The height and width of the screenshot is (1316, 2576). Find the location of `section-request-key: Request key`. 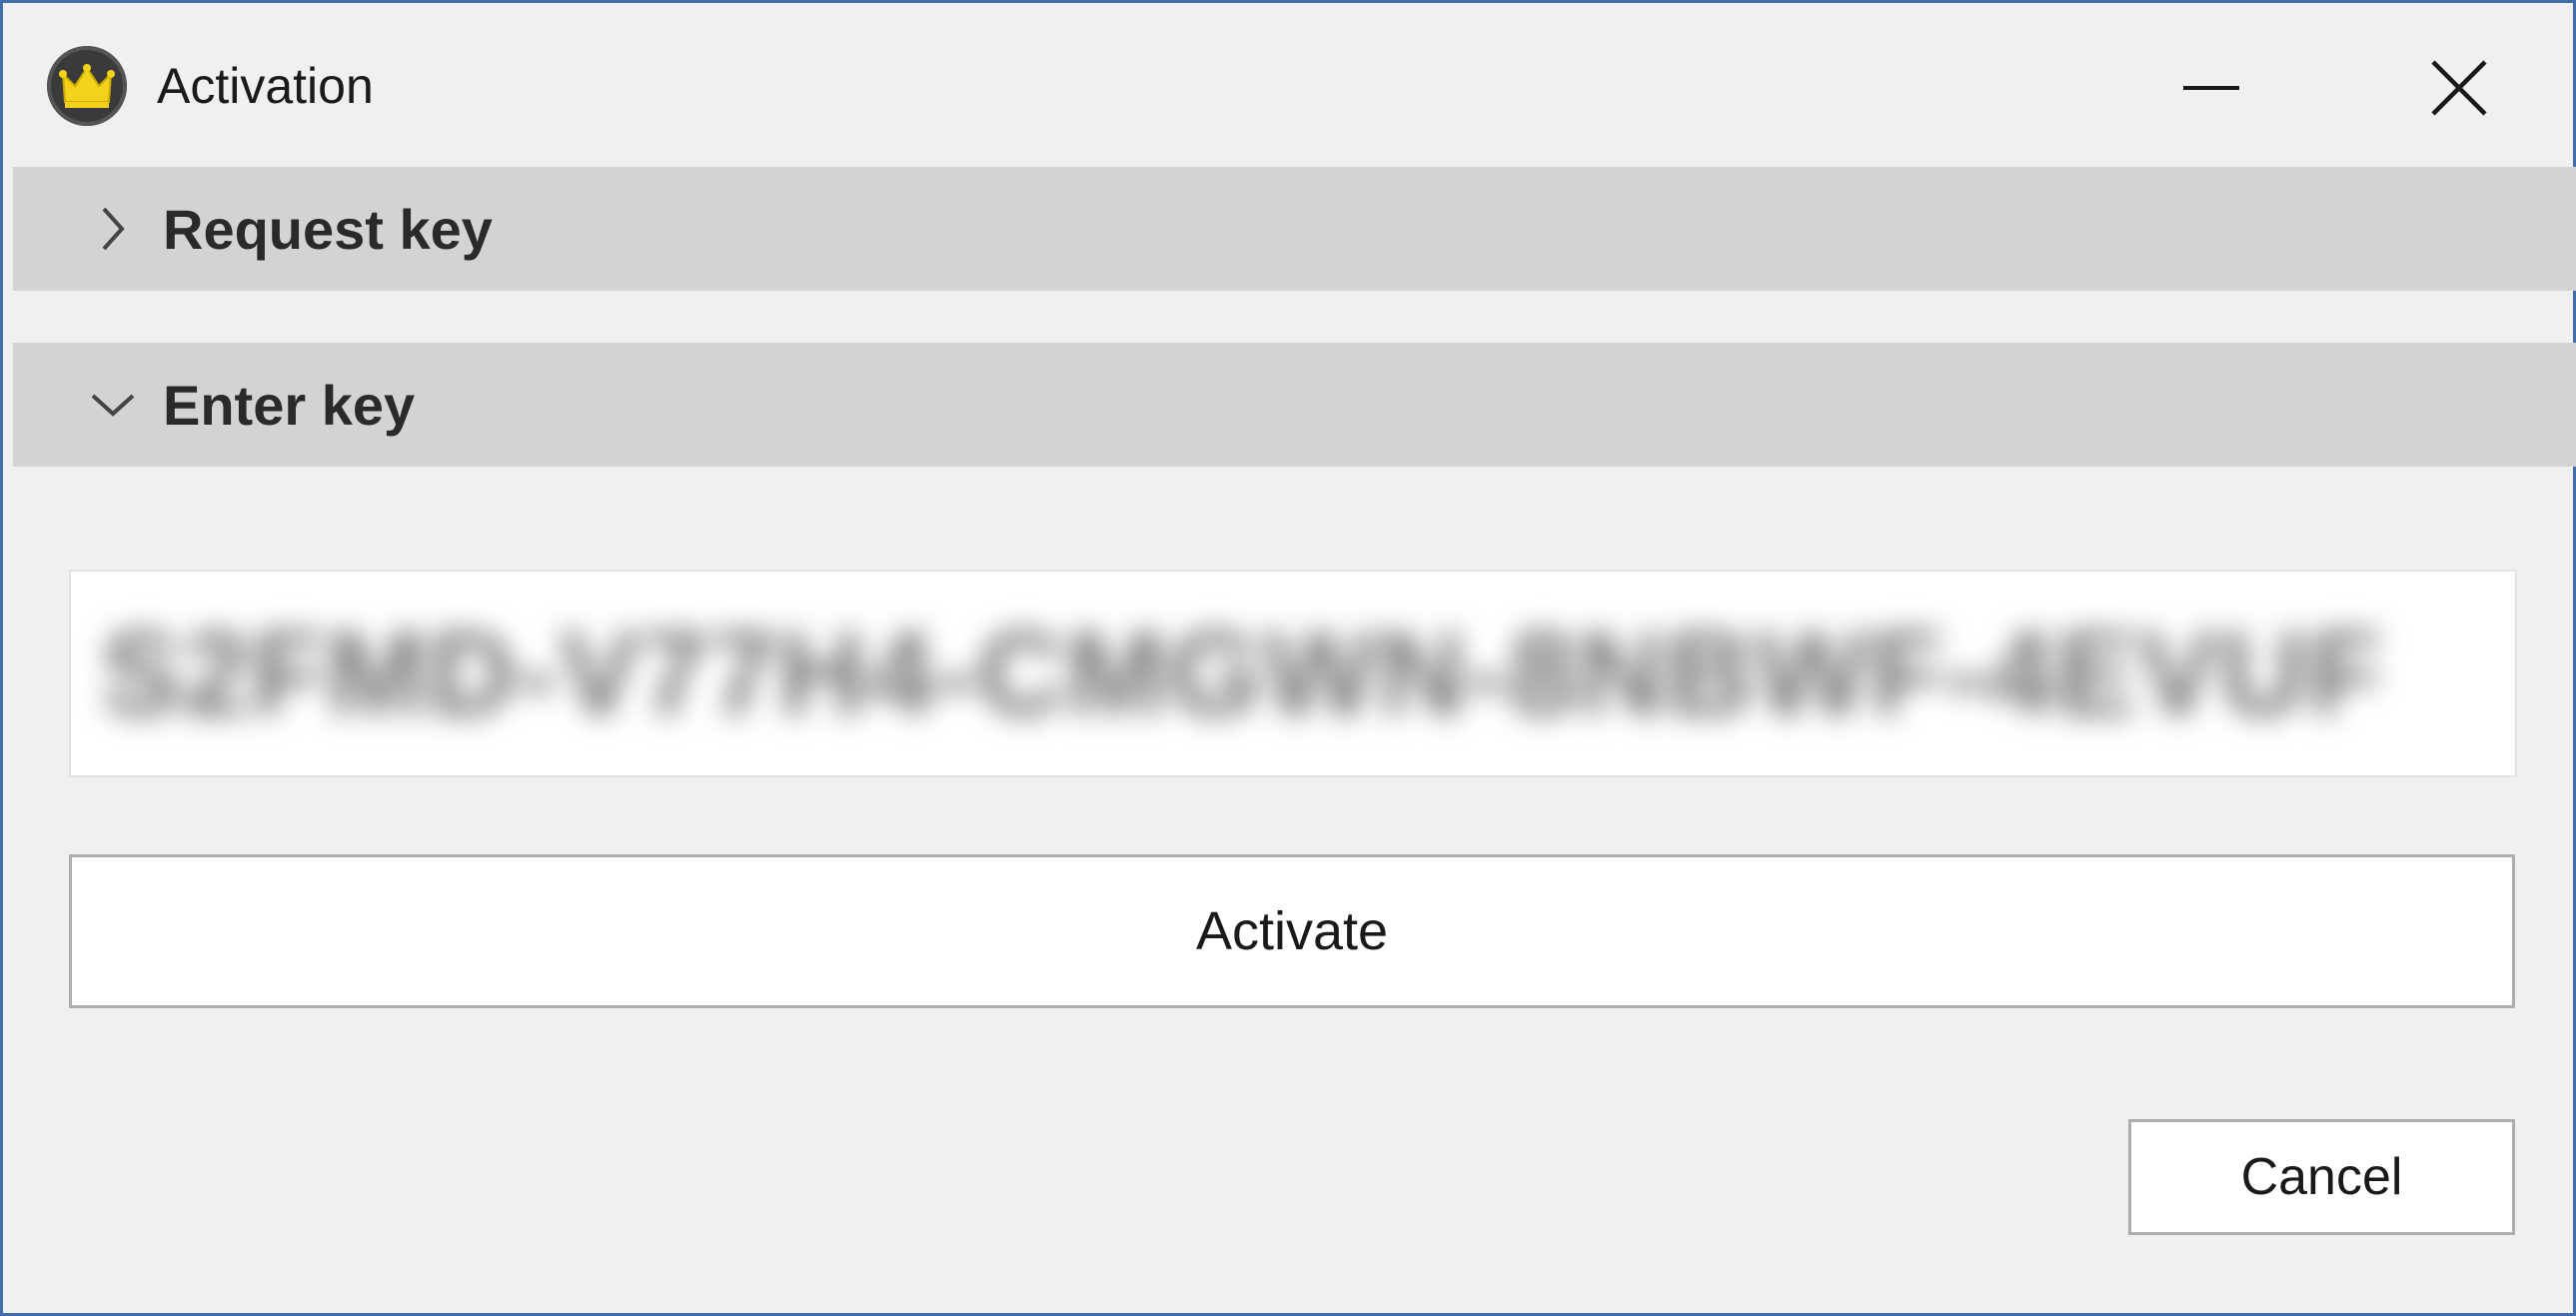

section-request-key: Request key is located at coordinates (1294, 229).